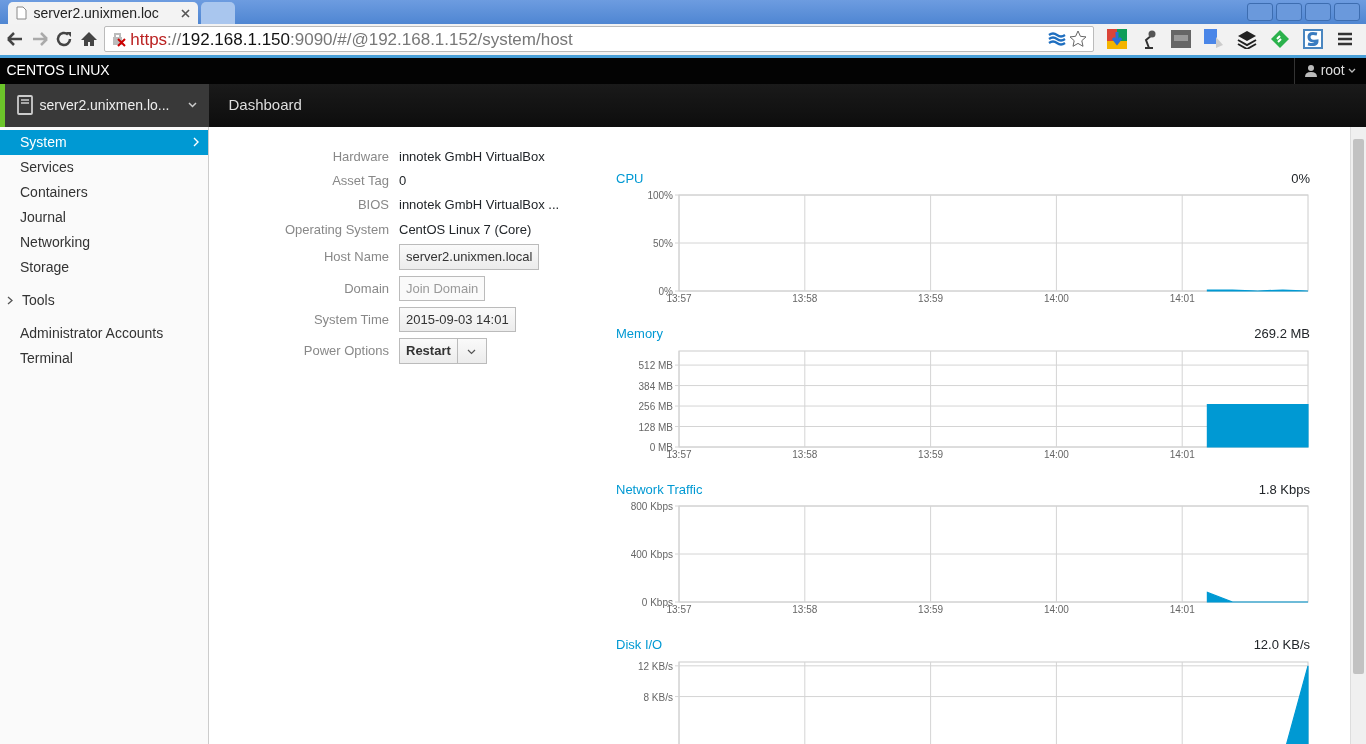  I want to click on field-label: Hardware, so click(360, 156).